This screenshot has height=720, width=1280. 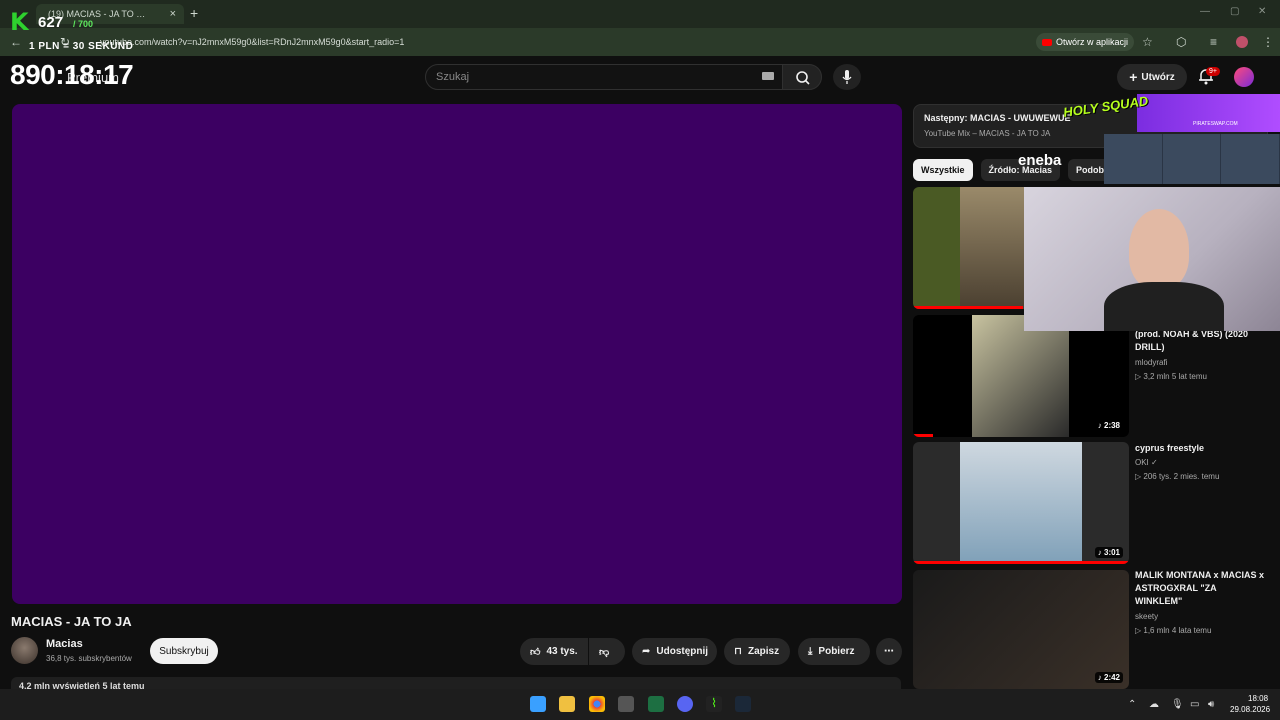 I want to click on windows-taskbar, so click(x=640, y=704).